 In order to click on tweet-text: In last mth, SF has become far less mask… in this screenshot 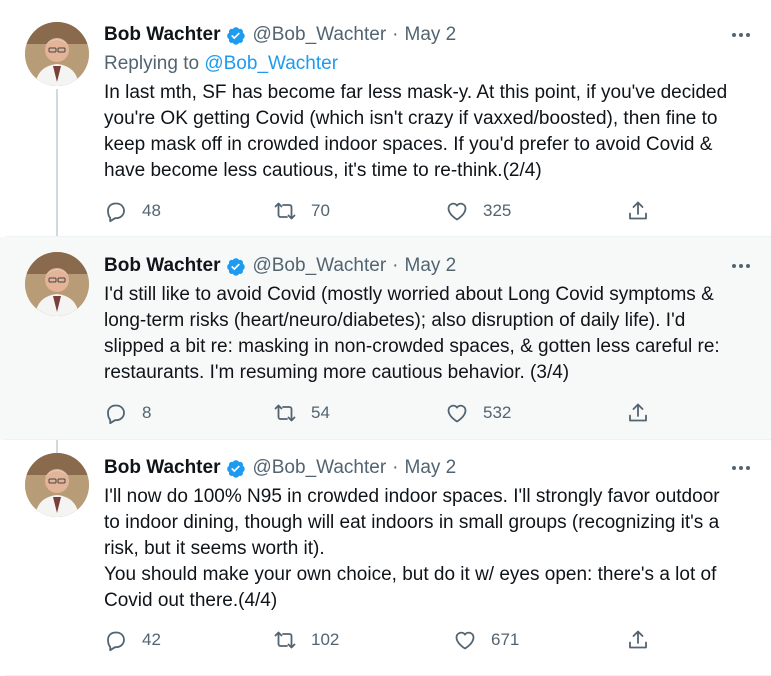, I will do `click(416, 131)`.